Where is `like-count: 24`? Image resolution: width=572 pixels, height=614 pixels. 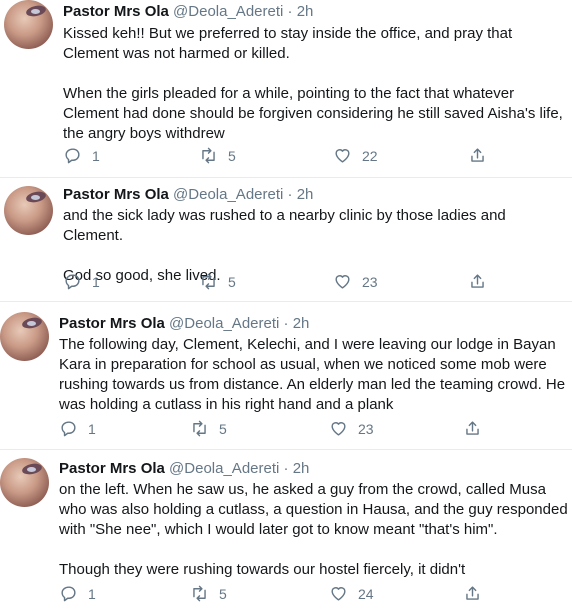
like-count: 24 is located at coordinates (366, 593).